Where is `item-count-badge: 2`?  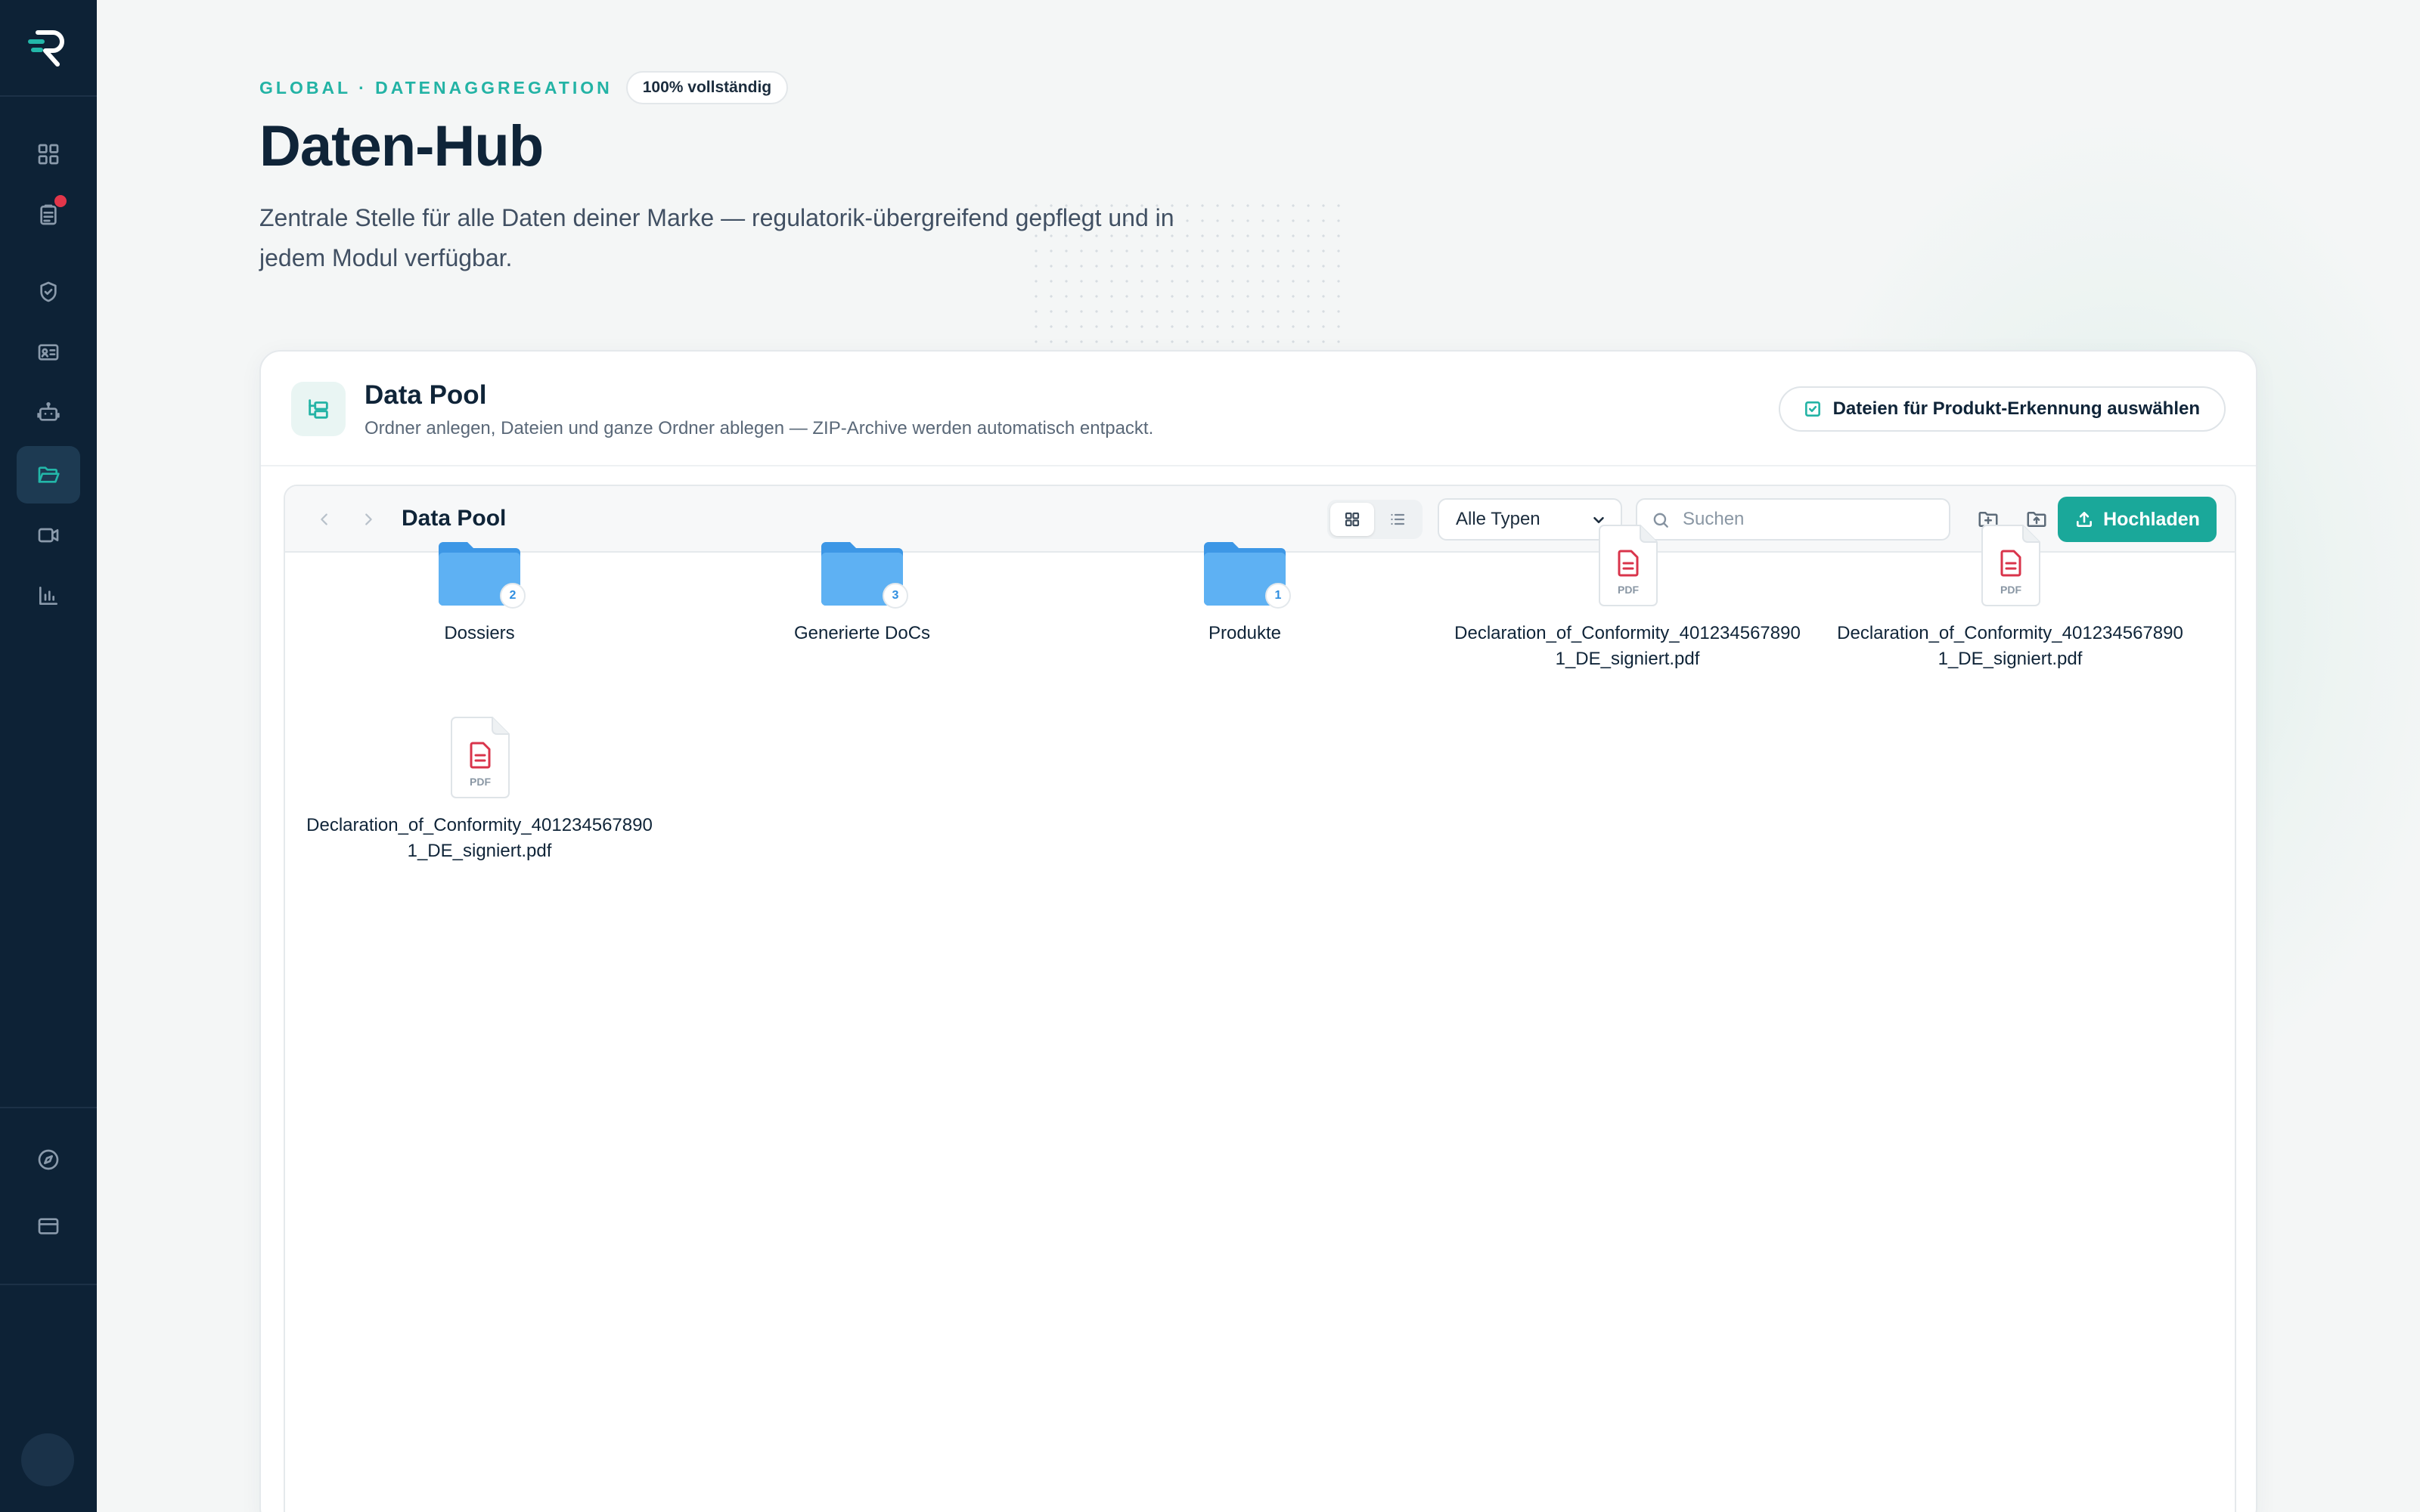 item-count-badge: 2 is located at coordinates (513, 596).